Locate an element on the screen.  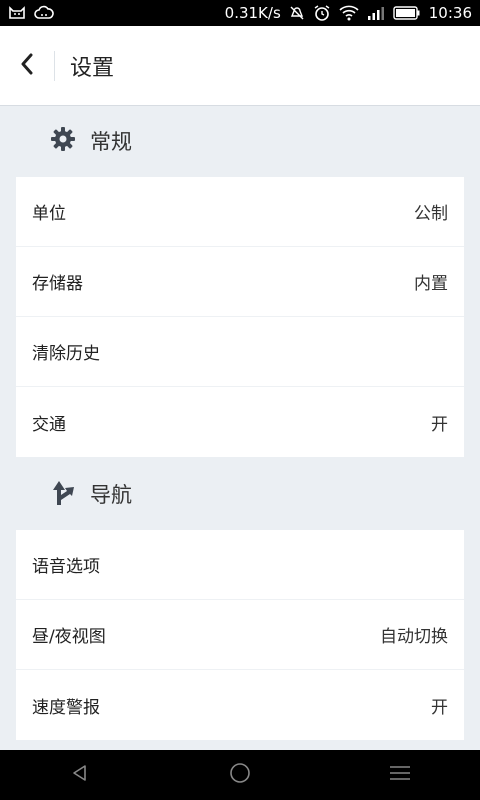
signal-icon is located at coordinates (376, 13).